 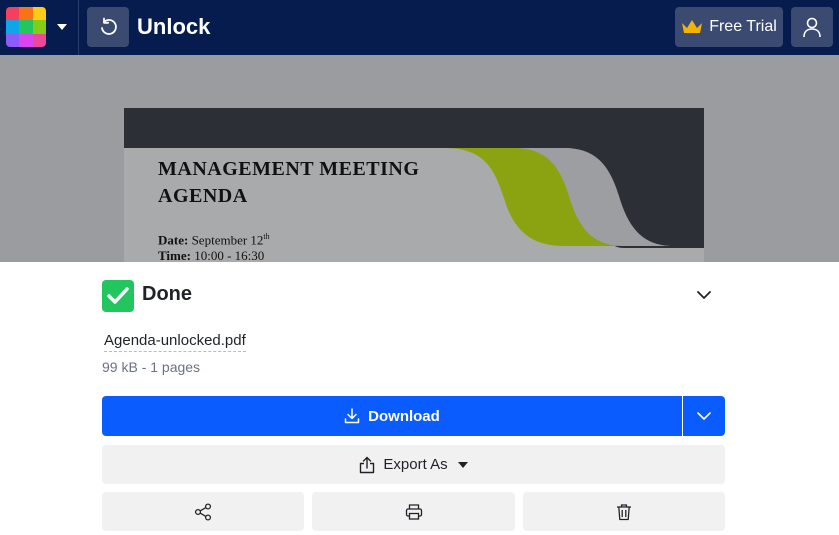 I want to click on undo-icon, so click(x=109, y=26).